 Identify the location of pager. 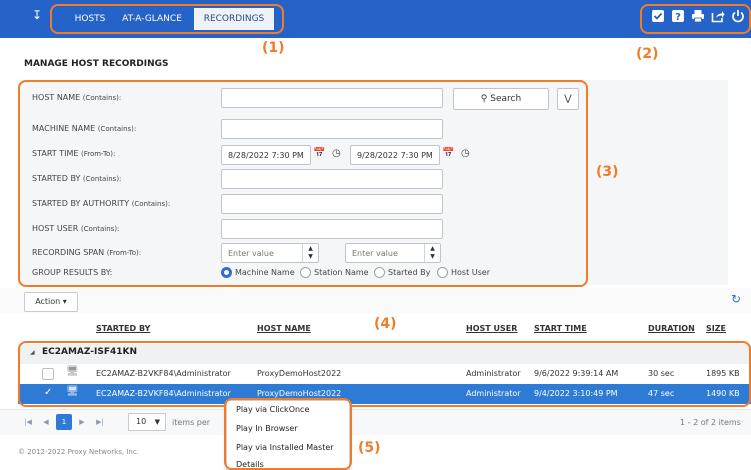
(375, 422).